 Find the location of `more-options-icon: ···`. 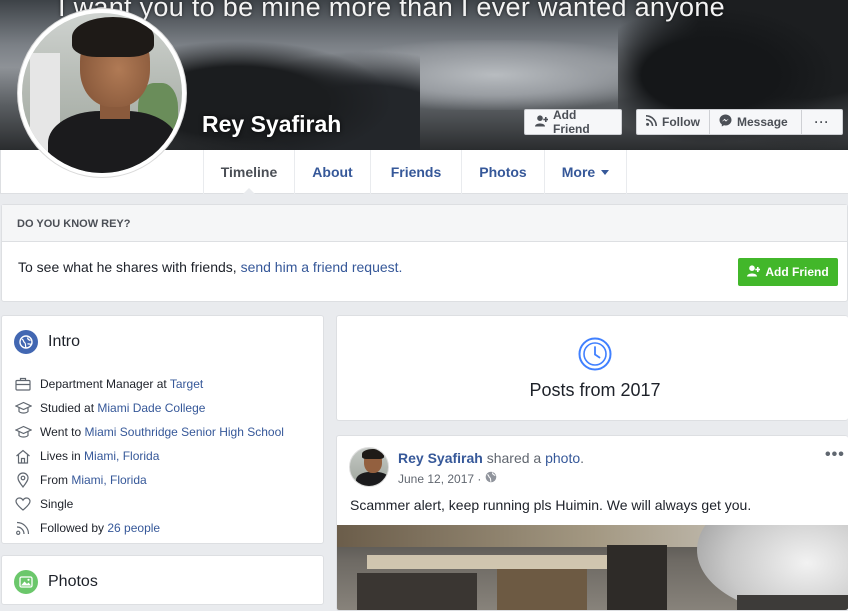

more-options-icon: ··· is located at coordinates (822, 122).